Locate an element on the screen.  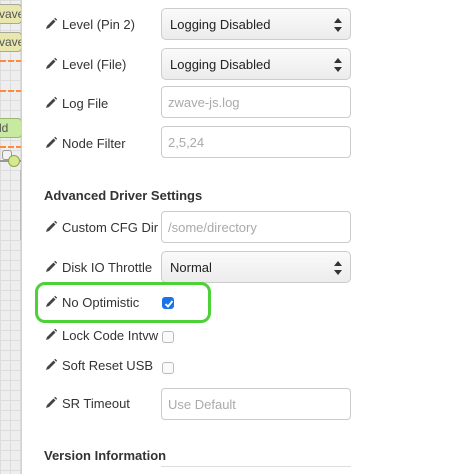
label-text: Level (File) is located at coordinates (94, 64).